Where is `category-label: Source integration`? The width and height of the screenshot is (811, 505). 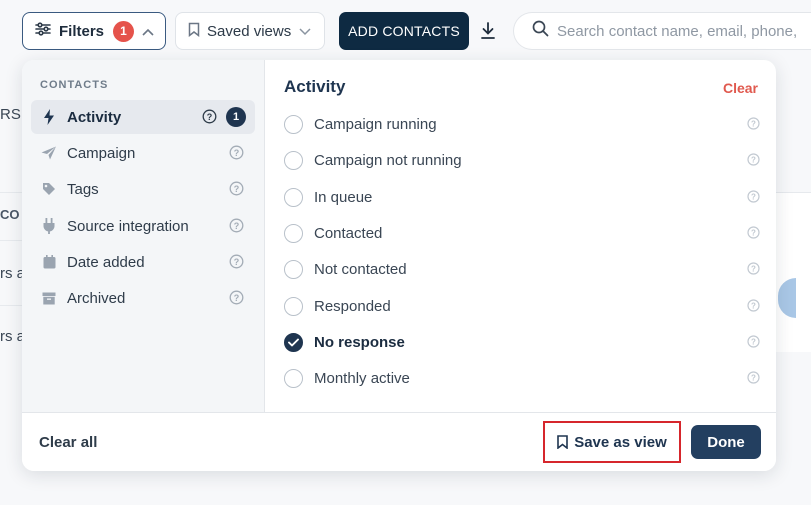 category-label: Source integration is located at coordinates (128, 226).